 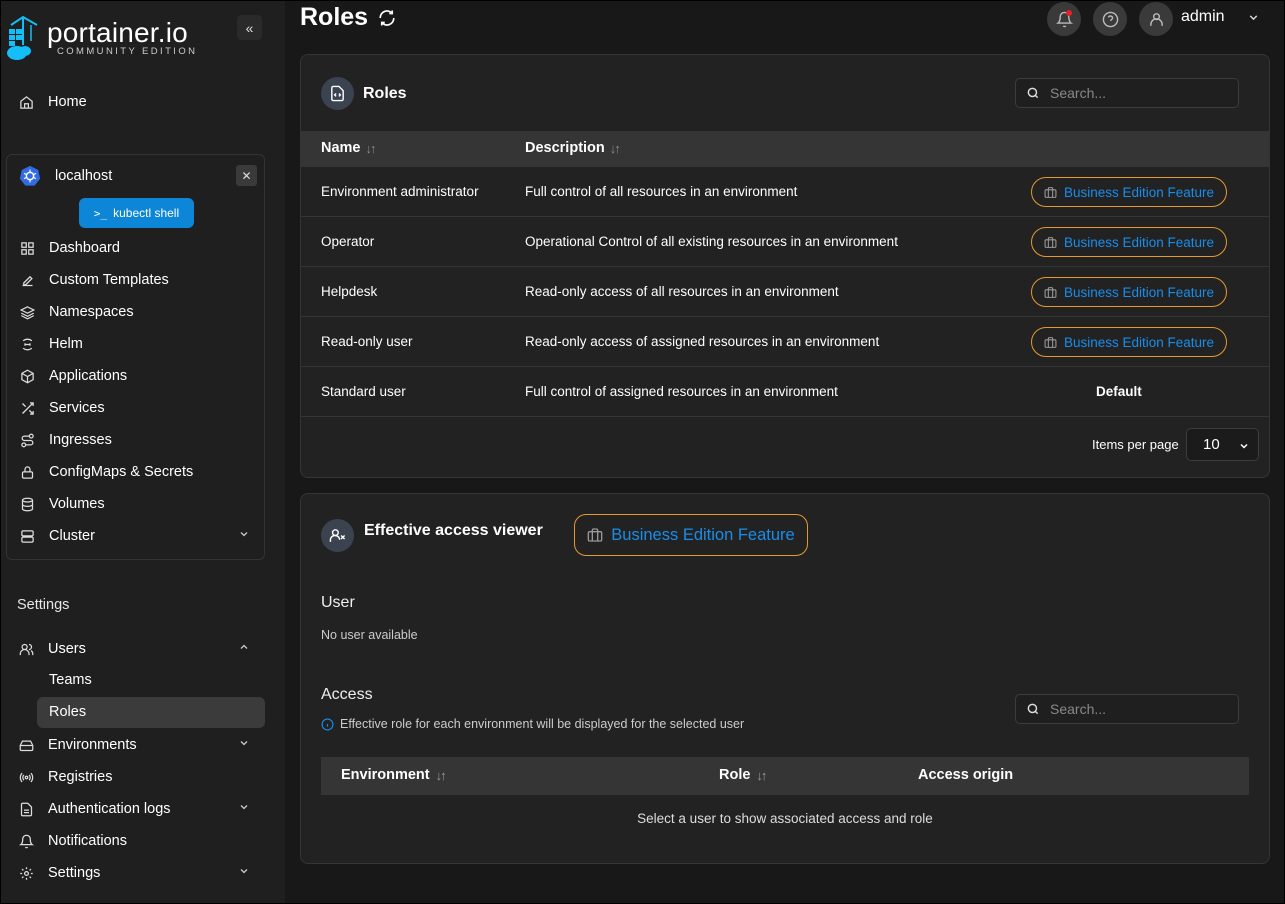 What do you see at coordinates (66, 344) in the screenshot?
I see `sidebar-item-label: Helm` at bounding box center [66, 344].